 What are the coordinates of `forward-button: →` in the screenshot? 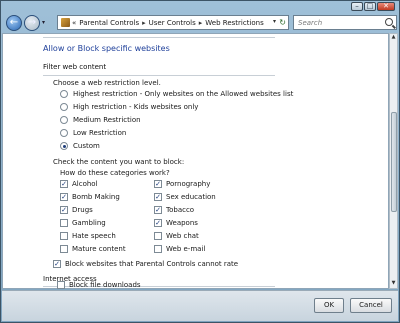 It's located at (32, 22).